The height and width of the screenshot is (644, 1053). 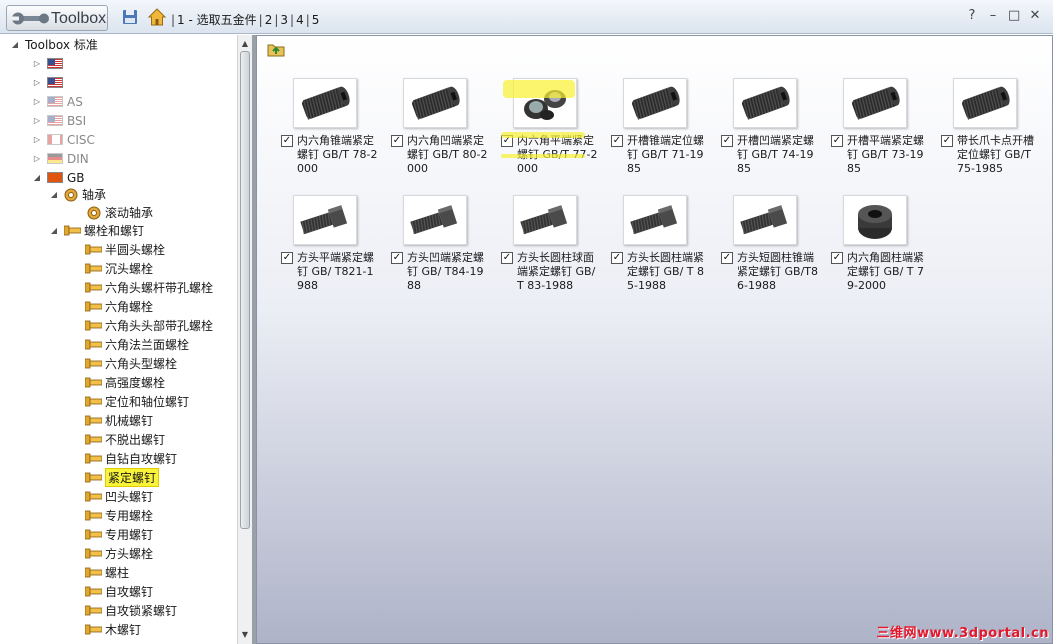 I want to click on tree-item-as: ▷ AS, so click(x=57, y=101).